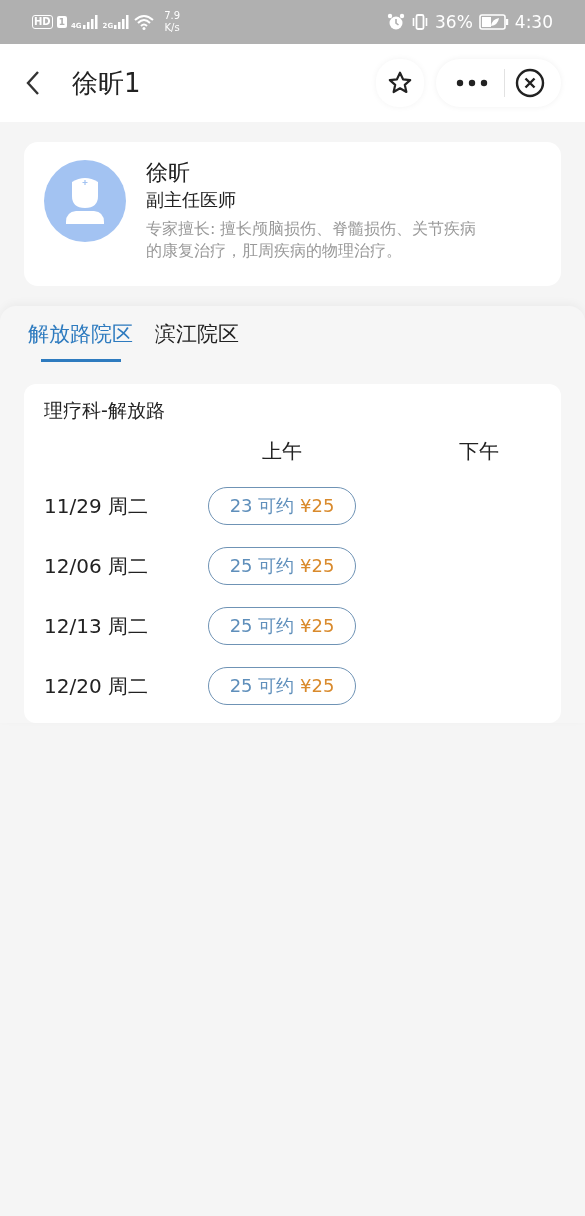  Describe the element at coordinates (172, 28) in the screenshot. I see `speed-unit: K/s` at that location.